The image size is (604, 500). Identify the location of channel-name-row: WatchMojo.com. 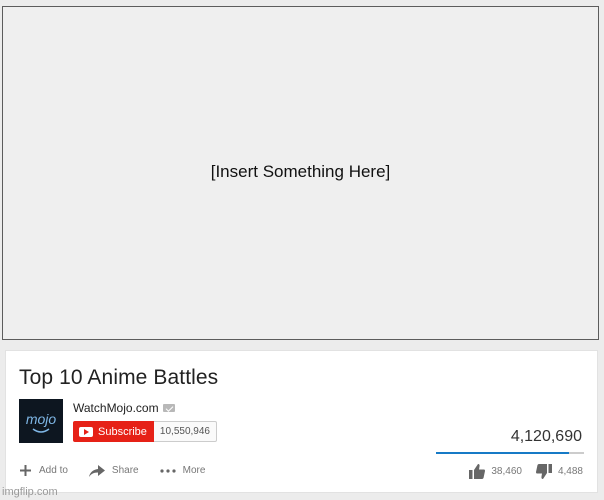
(124, 408).